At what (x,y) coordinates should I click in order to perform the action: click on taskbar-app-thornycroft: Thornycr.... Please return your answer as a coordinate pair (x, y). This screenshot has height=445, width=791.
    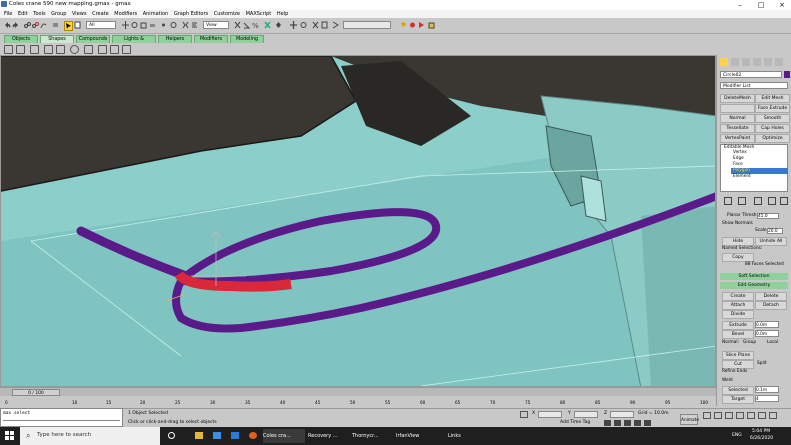
    Looking at the image, I should click on (373, 436).